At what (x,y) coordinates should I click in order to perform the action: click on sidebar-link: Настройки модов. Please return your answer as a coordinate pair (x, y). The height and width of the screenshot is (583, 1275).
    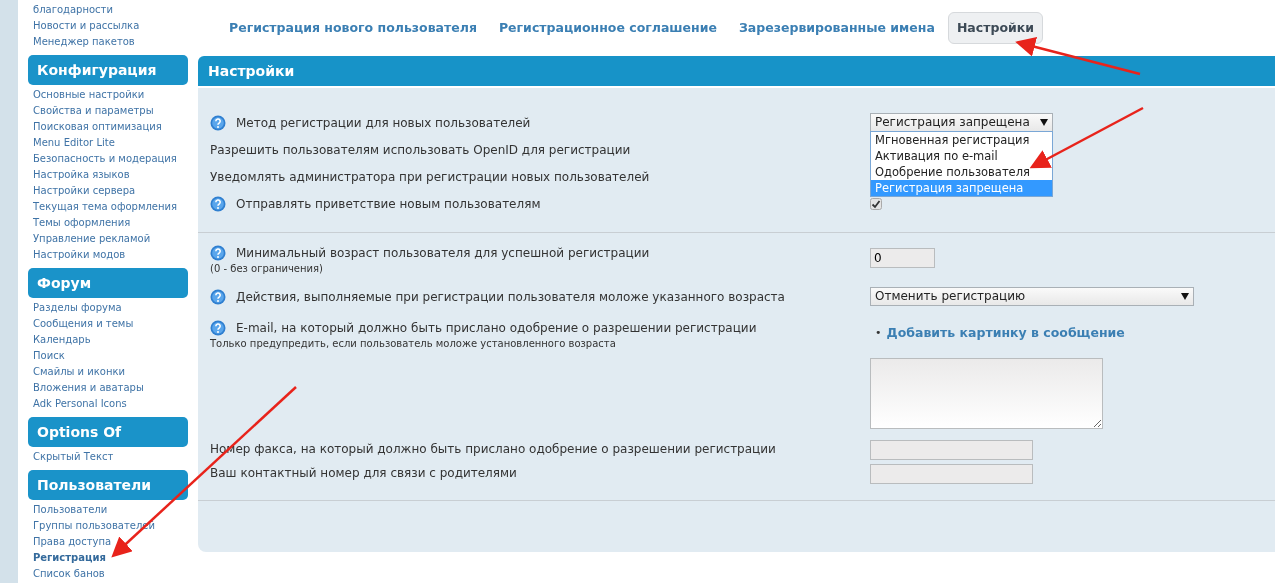
    Looking at the image, I should click on (108, 255).